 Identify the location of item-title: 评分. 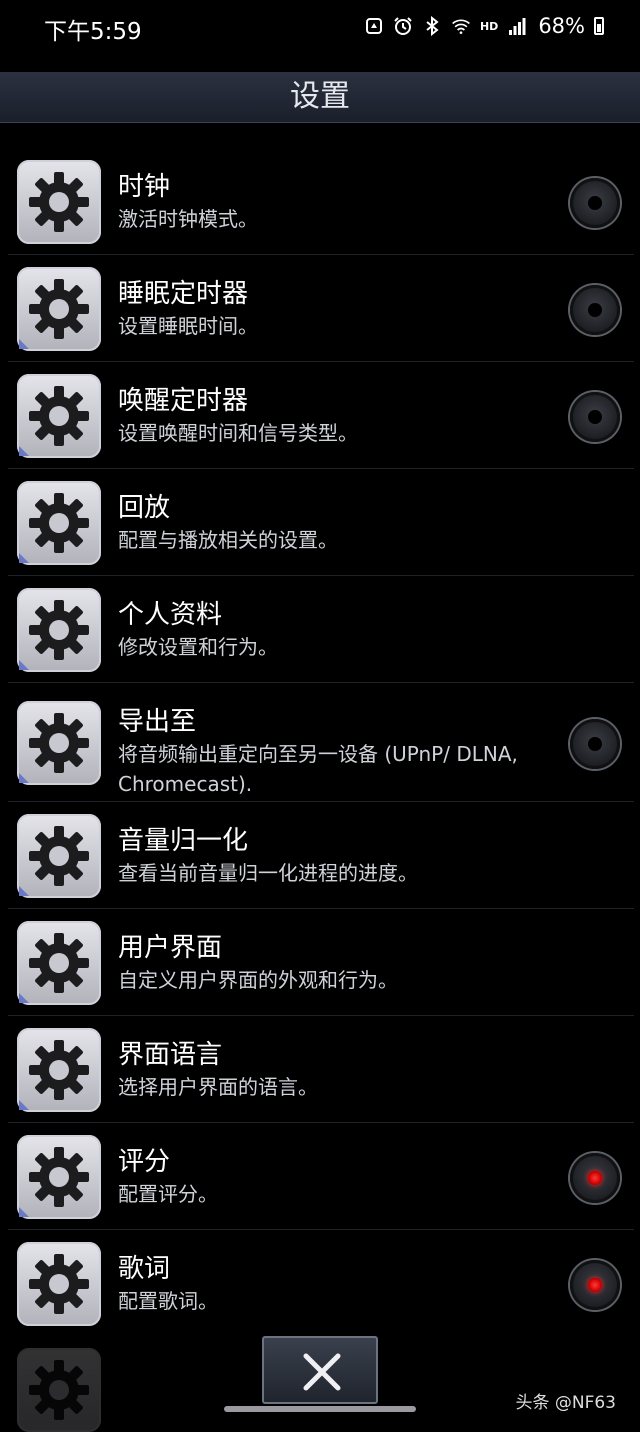
(144, 1162).